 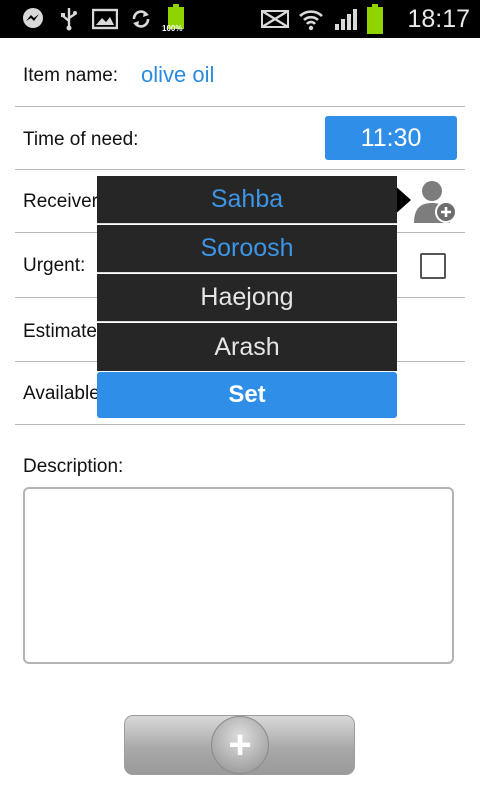 What do you see at coordinates (240, 72) in the screenshot?
I see `item-name-row: Item name: olive oil` at bounding box center [240, 72].